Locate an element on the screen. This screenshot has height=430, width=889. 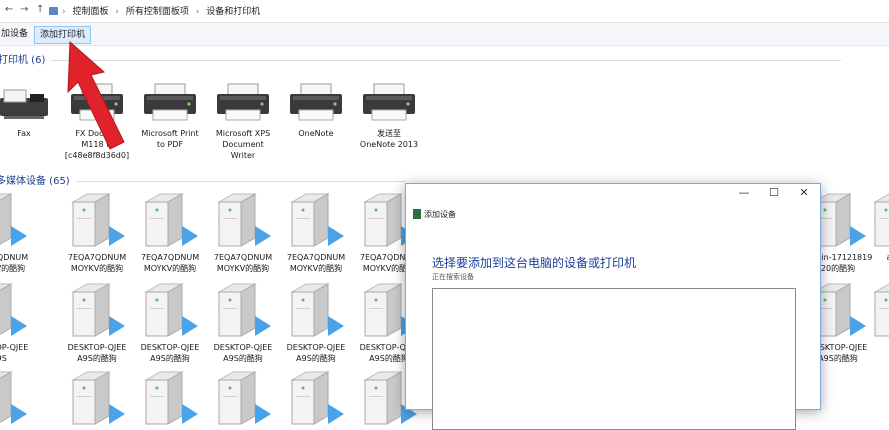
fax-icon is located at coordinates (29, 100).